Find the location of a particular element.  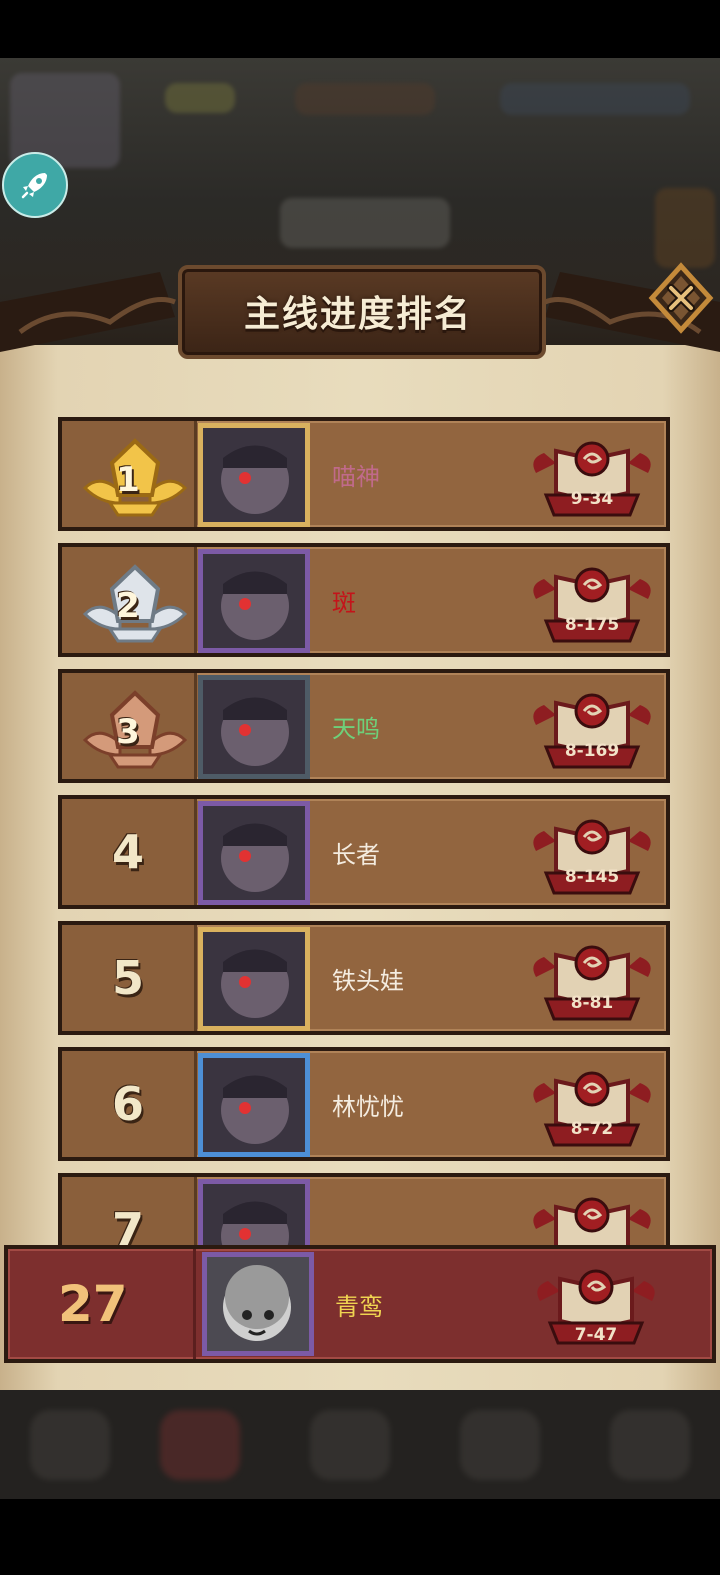

ranking-row: 4 长者 8-145 is located at coordinates (364, 852).